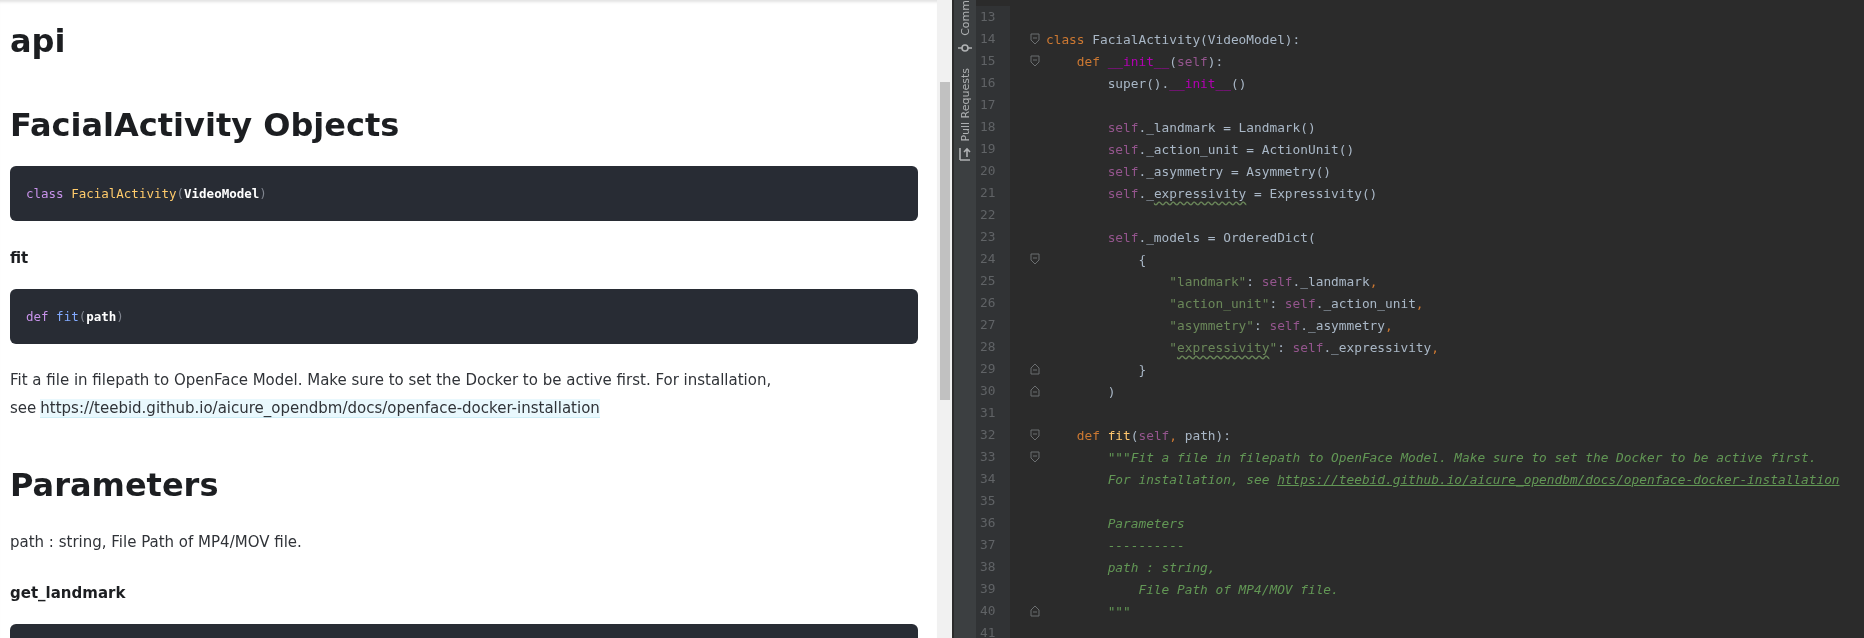 This screenshot has width=1864, height=638. I want to click on code-line: "action_unit": self._action_unit,, so click(1296, 303).